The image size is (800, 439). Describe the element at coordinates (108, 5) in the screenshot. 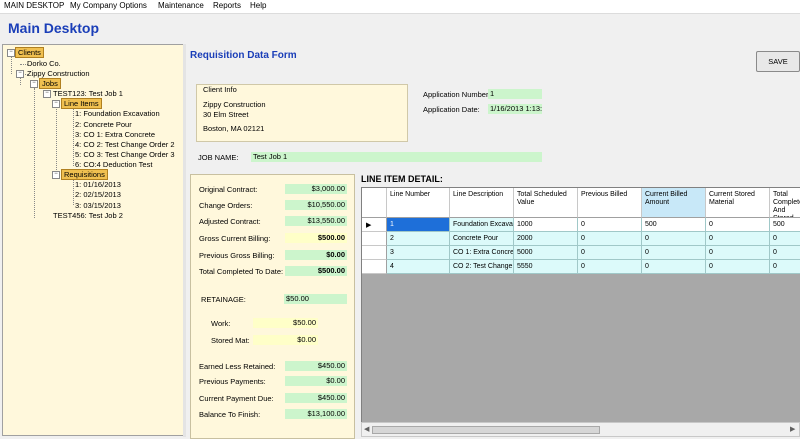

I see `menu-company-options: My Company Options` at that location.